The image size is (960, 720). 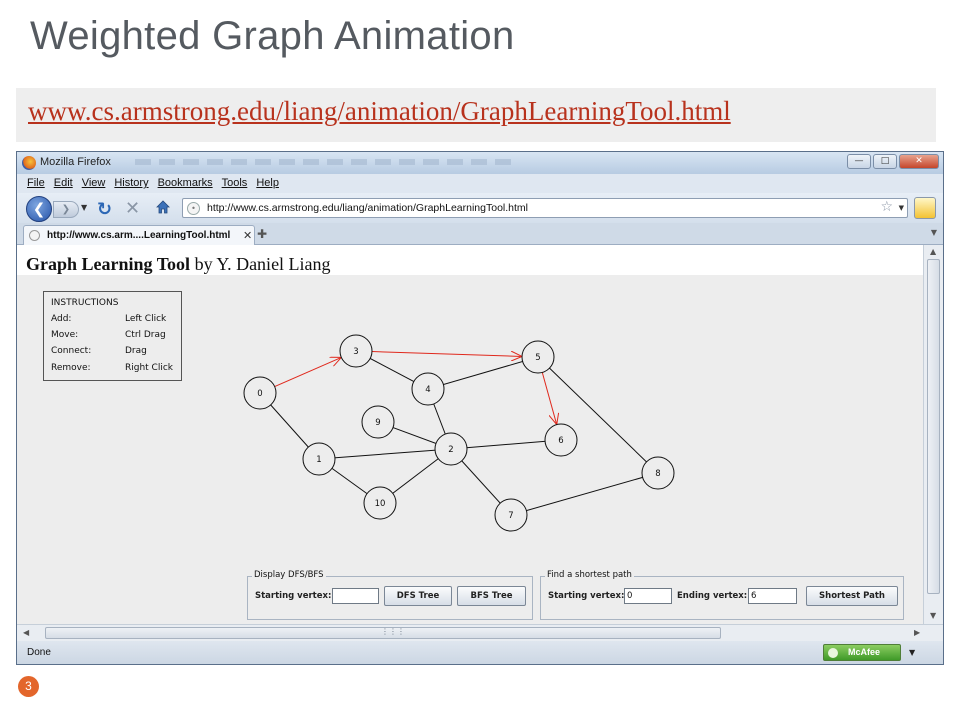 What do you see at coordinates (933, 615) in the screenshot?
I see `scroll-down-icon: ▼` at bounding box center [933, 615].